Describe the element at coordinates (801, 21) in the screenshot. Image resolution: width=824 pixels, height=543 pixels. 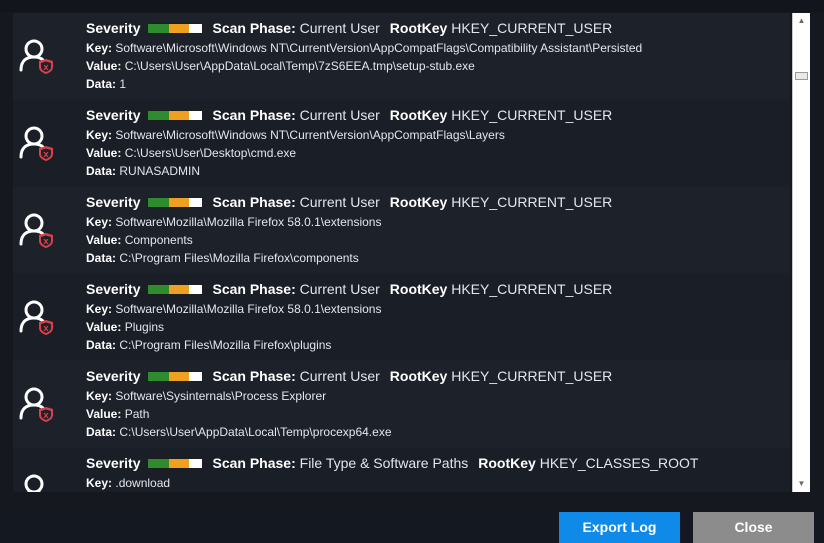
I see `scroll-up-arrow-icon: ▲` at that location.